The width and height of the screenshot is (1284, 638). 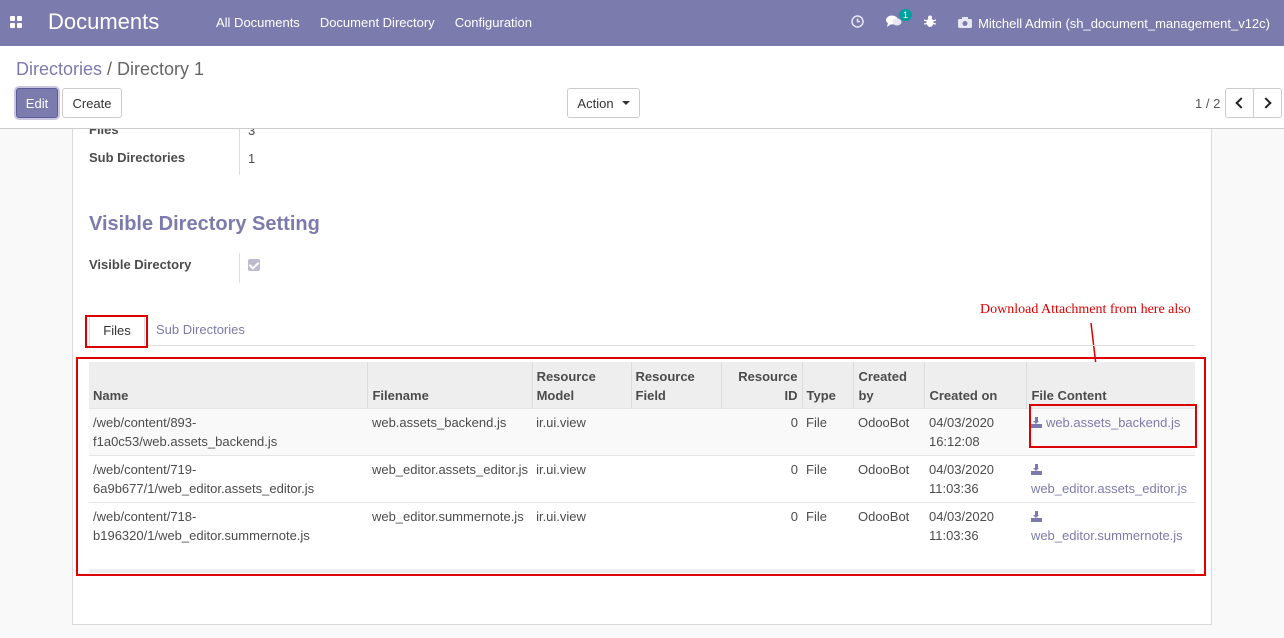 I want to click on chevron-left-icon, so click(x=1241, y=103).